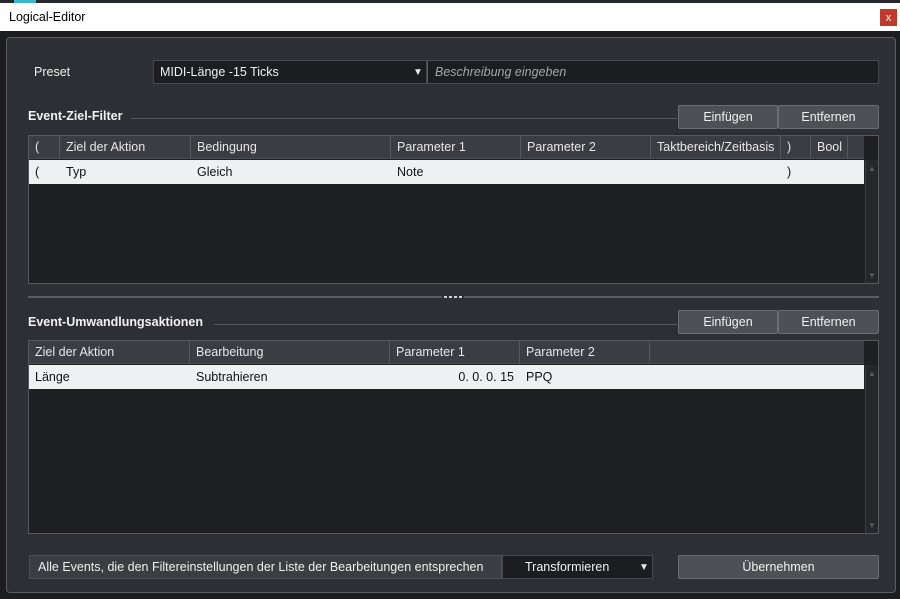 This screenshot has width=900, height=599. I want to click on actions-insert-button: Einfügen, so click(728, 322).